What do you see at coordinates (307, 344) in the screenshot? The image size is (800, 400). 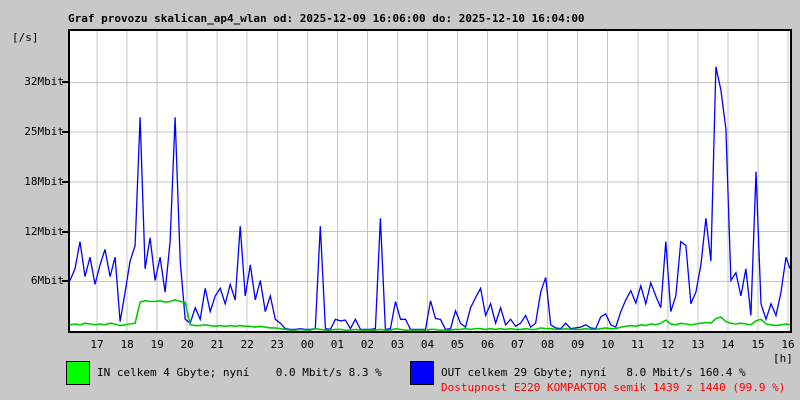 I see `x-tick-label-00: 00` at bounding box center [307, 344].